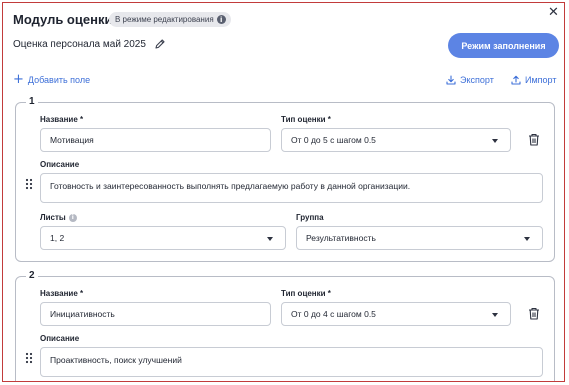 This screenshot has width=569, height=385. Describe the element at coordinates (18, 79) in the screenshot. I see `plus-icon: +` at that location.